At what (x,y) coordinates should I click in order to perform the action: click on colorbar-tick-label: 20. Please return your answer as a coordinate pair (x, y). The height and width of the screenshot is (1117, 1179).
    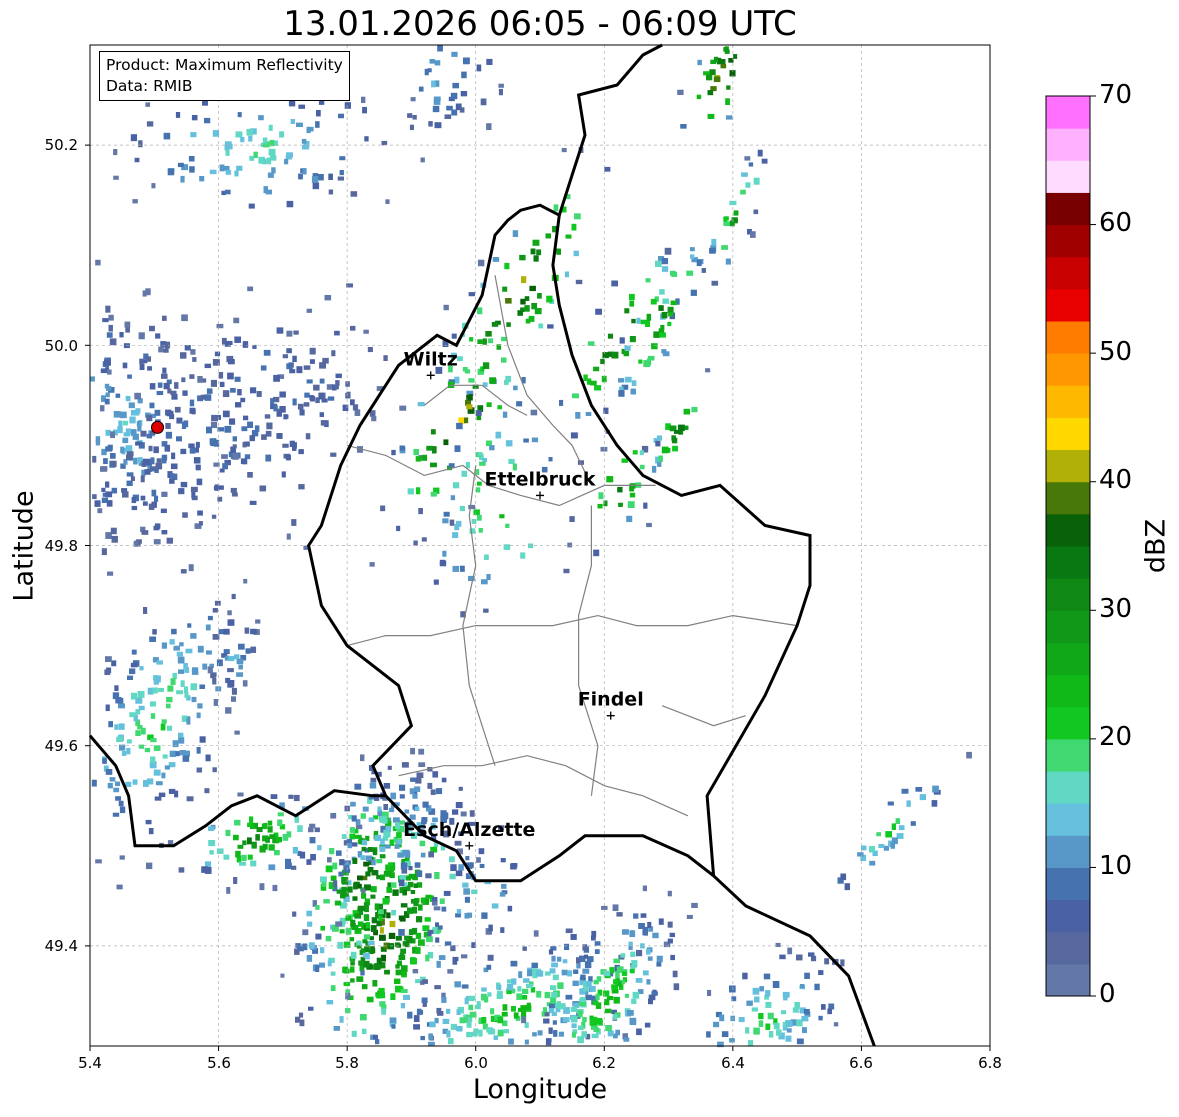
    Looking at the image, I should click on (1116, 737).